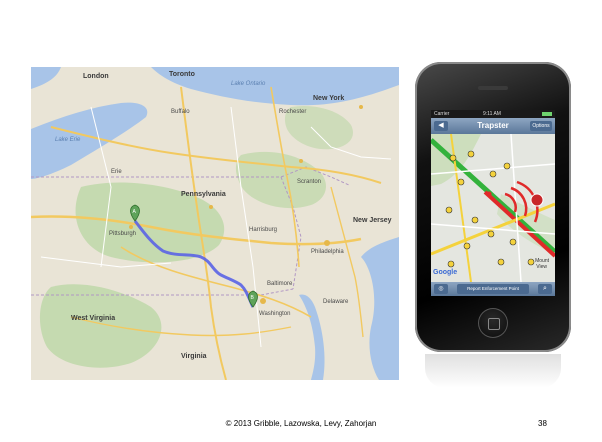 This screenshot has height=442, width=602. Describe the element at coordinates (182, 74) in the screenshot. I see `map-label-toronto: Toronto` at that location.